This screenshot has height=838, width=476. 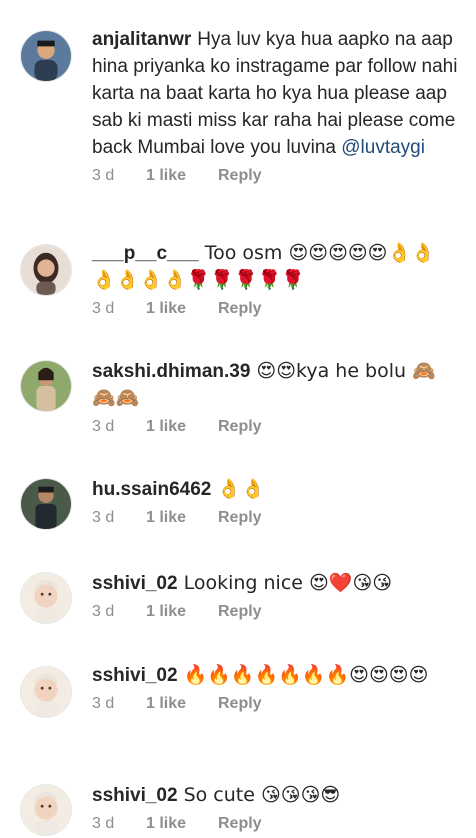 What do you see at coordinates (241, 489) in the screenshot?
I see `comment-text: 👌👌` at bounding box center [241, 489].